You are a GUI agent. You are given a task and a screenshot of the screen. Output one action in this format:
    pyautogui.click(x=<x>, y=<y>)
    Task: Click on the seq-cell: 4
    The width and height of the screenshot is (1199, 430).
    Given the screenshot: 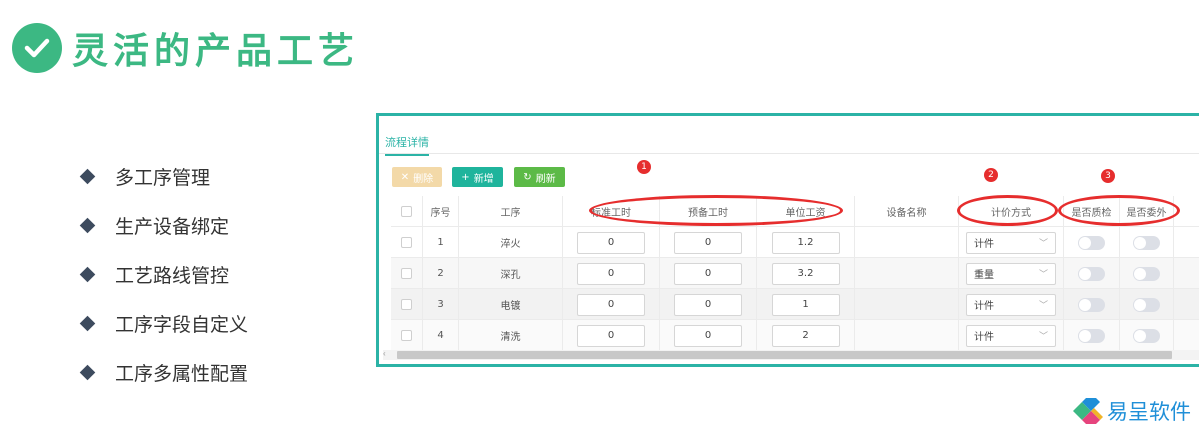 What is the action you would take?
    pyautogui.click(x=441, y=335)
    